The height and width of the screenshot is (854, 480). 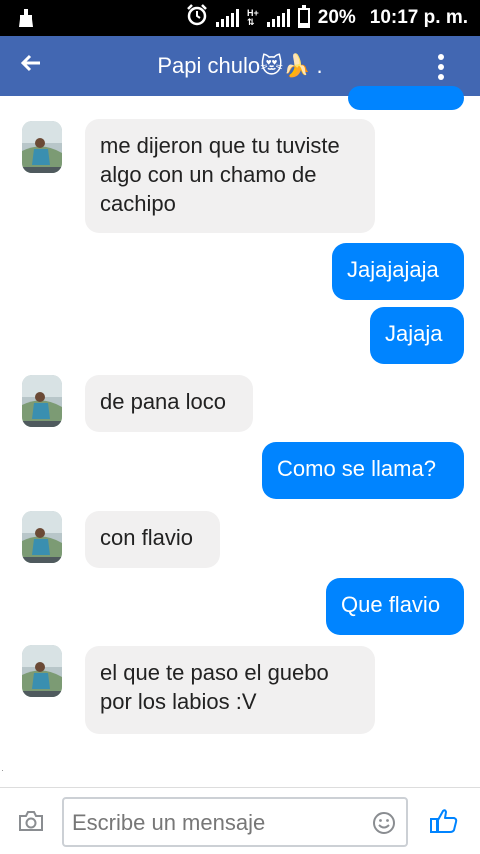 I want to click on emoji-icon, so click(x=384, y=825).